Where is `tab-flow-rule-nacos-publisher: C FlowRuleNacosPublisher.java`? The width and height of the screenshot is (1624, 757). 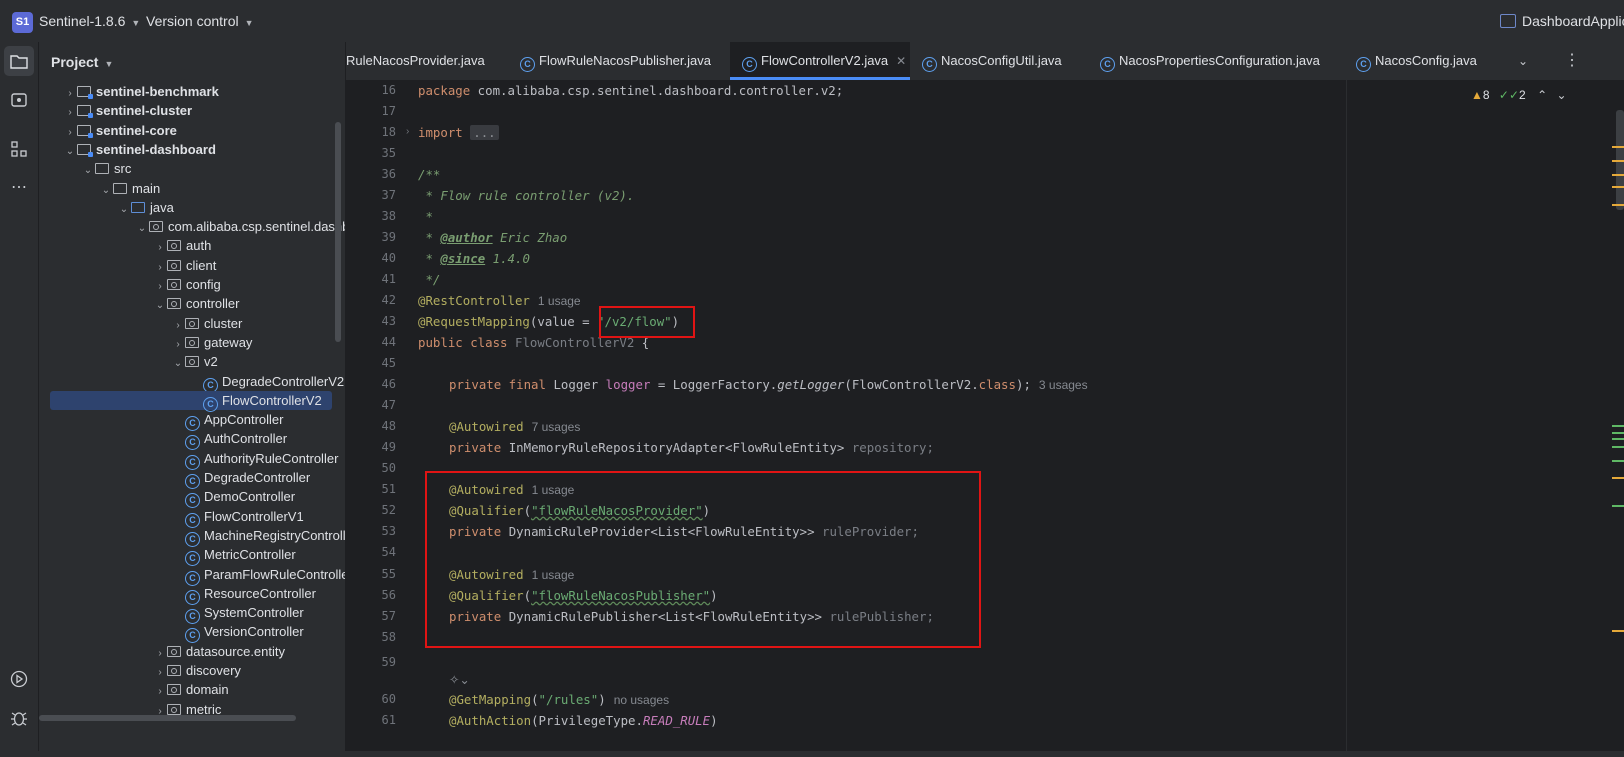
tab-flow-rule-nacos-publisher: C FlowRuleNacosPublisher.java is located at coordinates (615, 61).